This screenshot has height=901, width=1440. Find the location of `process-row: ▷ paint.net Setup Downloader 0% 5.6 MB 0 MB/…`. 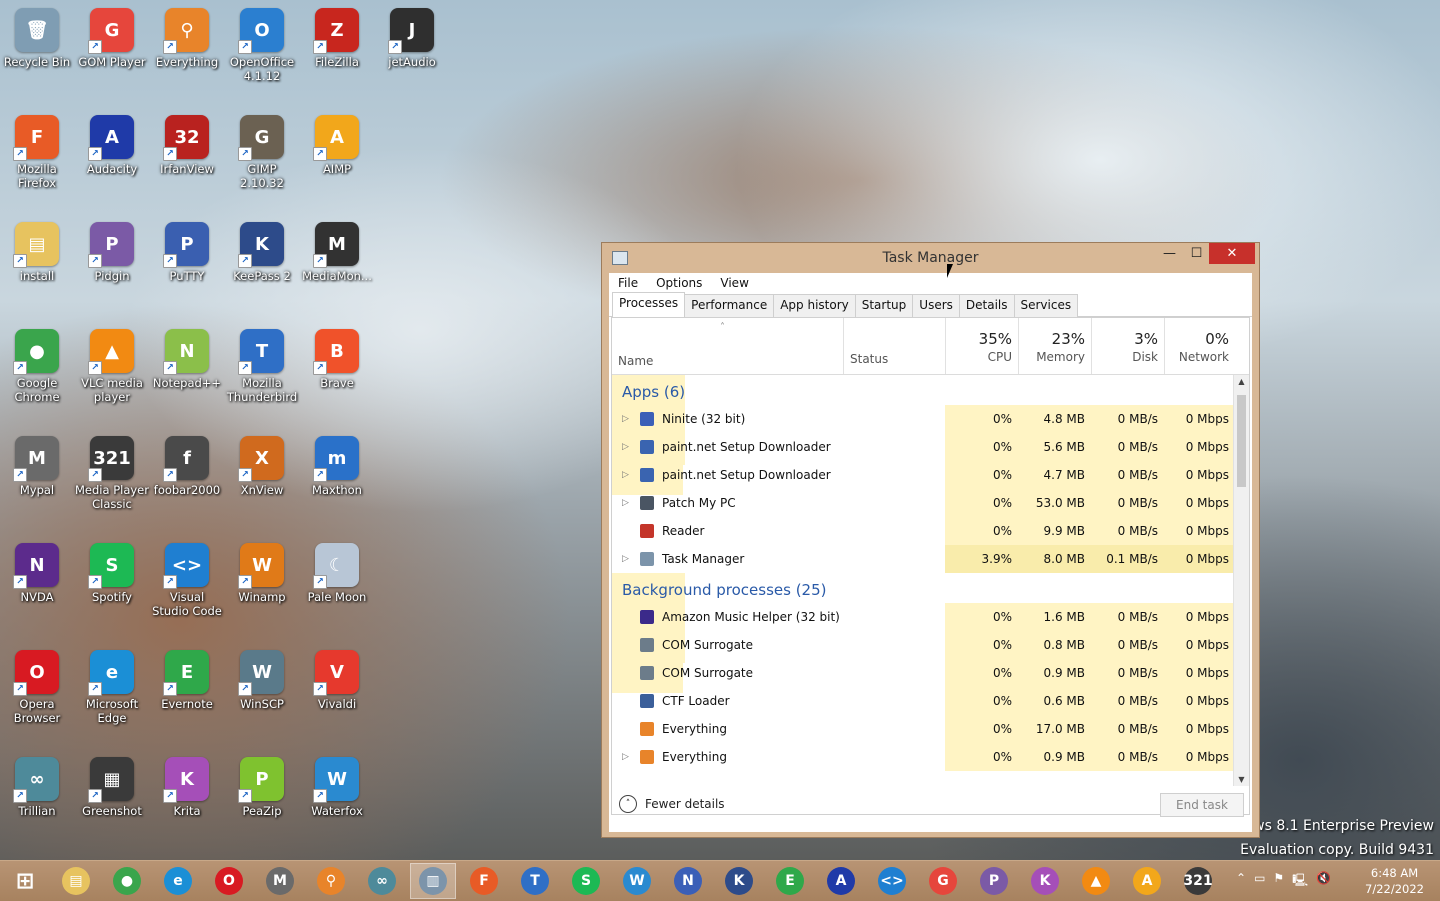

process-row: ▷ paint.net Setup Downloader 0% 5.6 MB 0 MB/… is located at coordinates (923, 447).